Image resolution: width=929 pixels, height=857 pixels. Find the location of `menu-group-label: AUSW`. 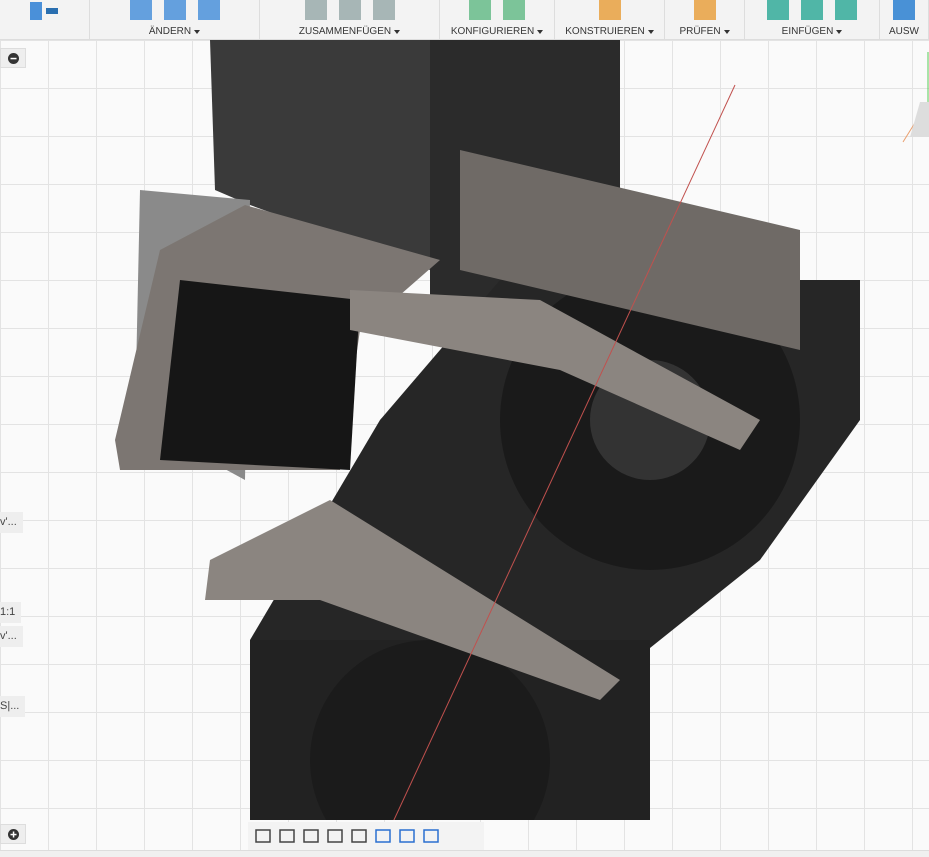

menu-group-label: AUSW is located at coordinates (904, 31).